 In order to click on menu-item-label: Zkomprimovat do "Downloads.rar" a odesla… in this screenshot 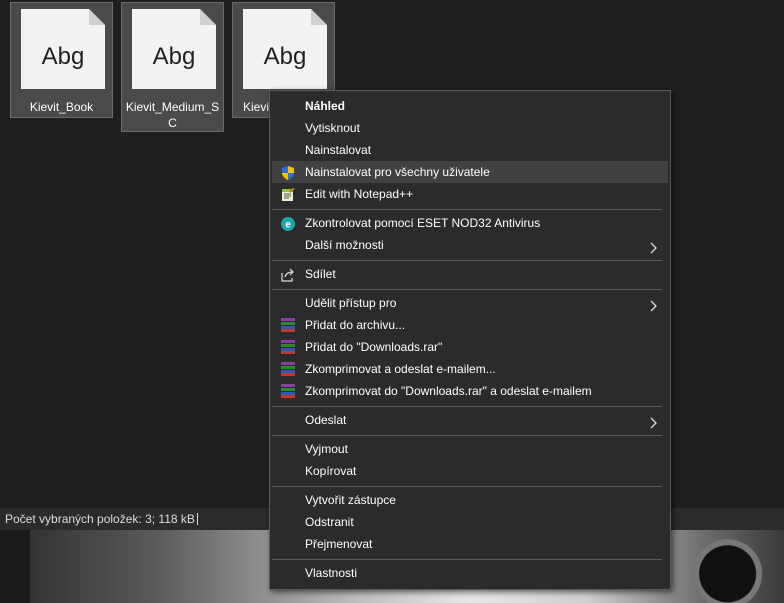, I will do `click(448, 391)`.